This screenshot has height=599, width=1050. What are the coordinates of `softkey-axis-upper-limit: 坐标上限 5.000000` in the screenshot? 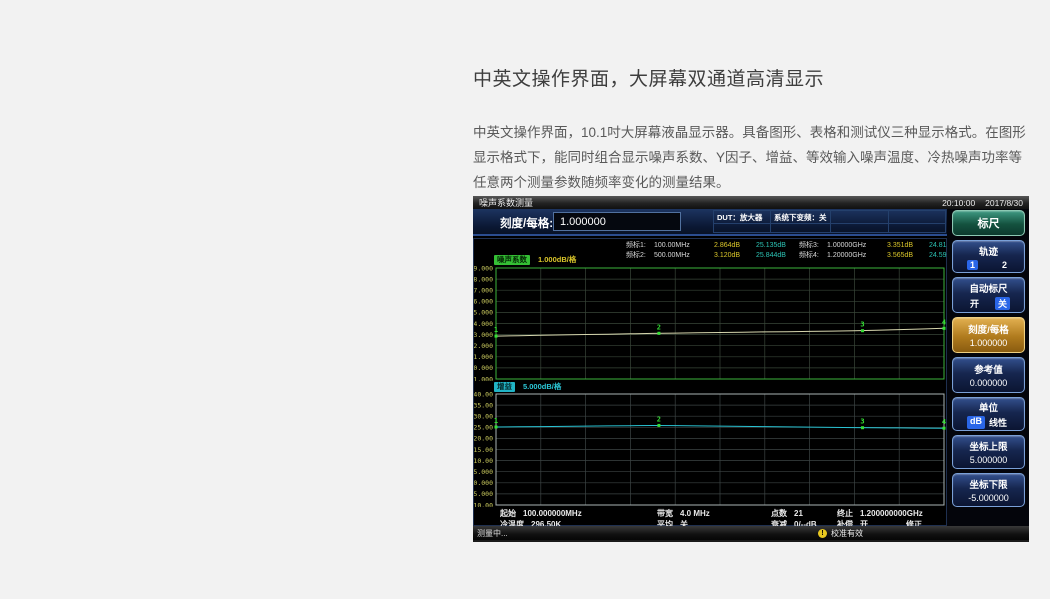 It's located at (988, 452).